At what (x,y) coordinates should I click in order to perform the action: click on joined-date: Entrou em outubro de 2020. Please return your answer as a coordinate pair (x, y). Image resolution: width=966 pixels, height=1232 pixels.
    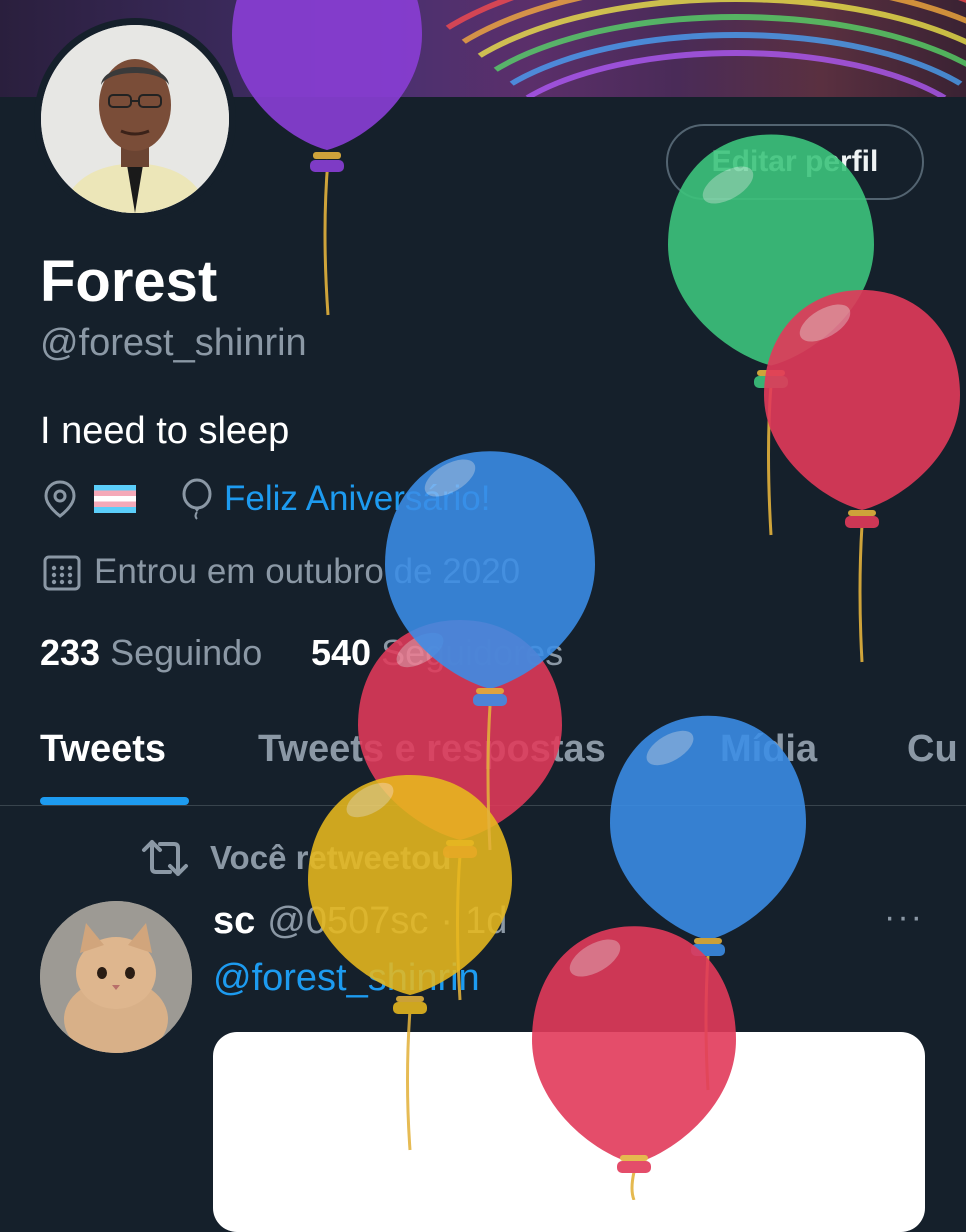
    Looking at the image, I should click on (307, 571).